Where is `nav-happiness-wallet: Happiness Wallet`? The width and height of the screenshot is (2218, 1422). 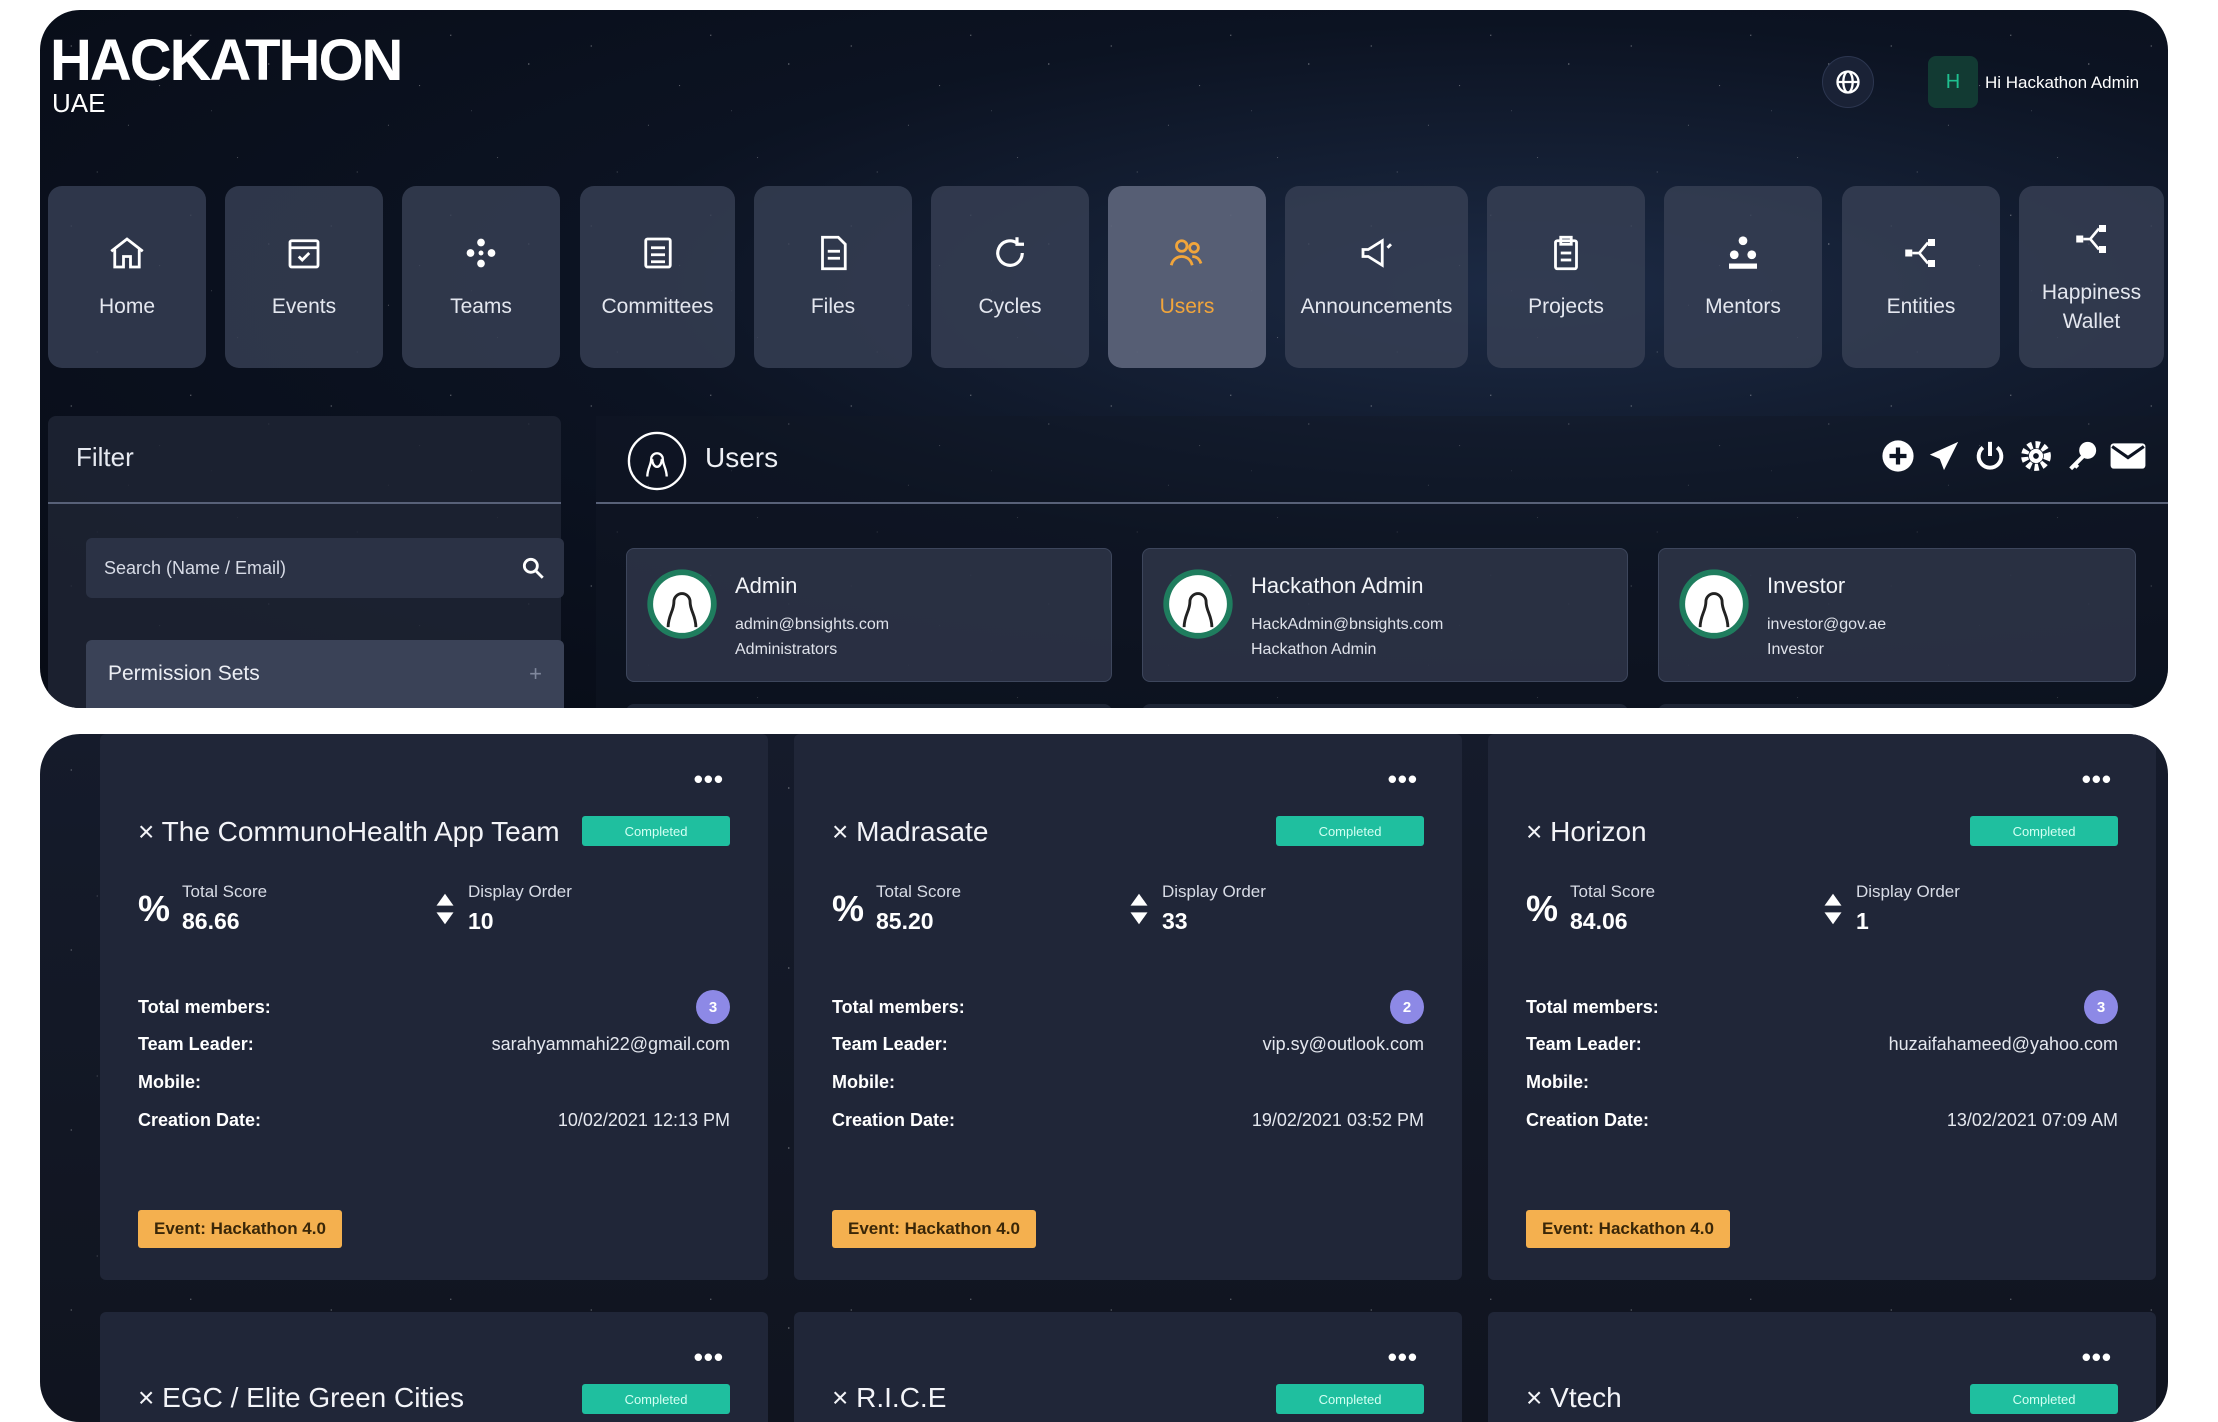
nav-happiness-wallet: Happiness Wallet is located at coordinates (2091, 277).